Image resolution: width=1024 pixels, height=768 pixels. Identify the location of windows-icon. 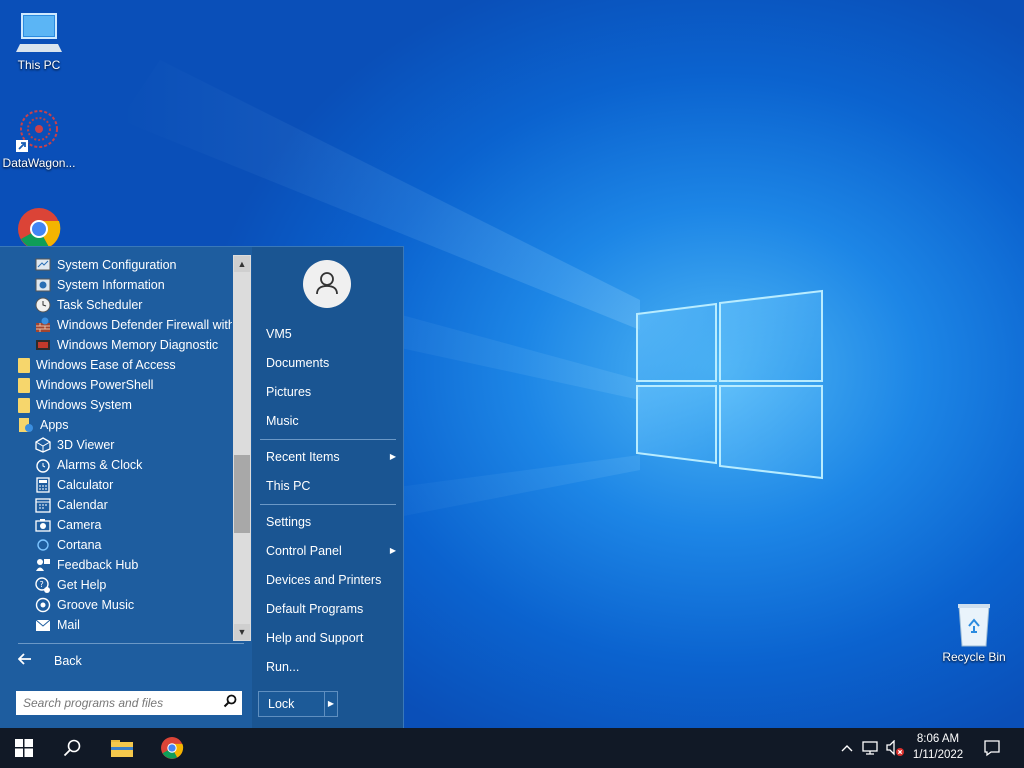
(24, 748).